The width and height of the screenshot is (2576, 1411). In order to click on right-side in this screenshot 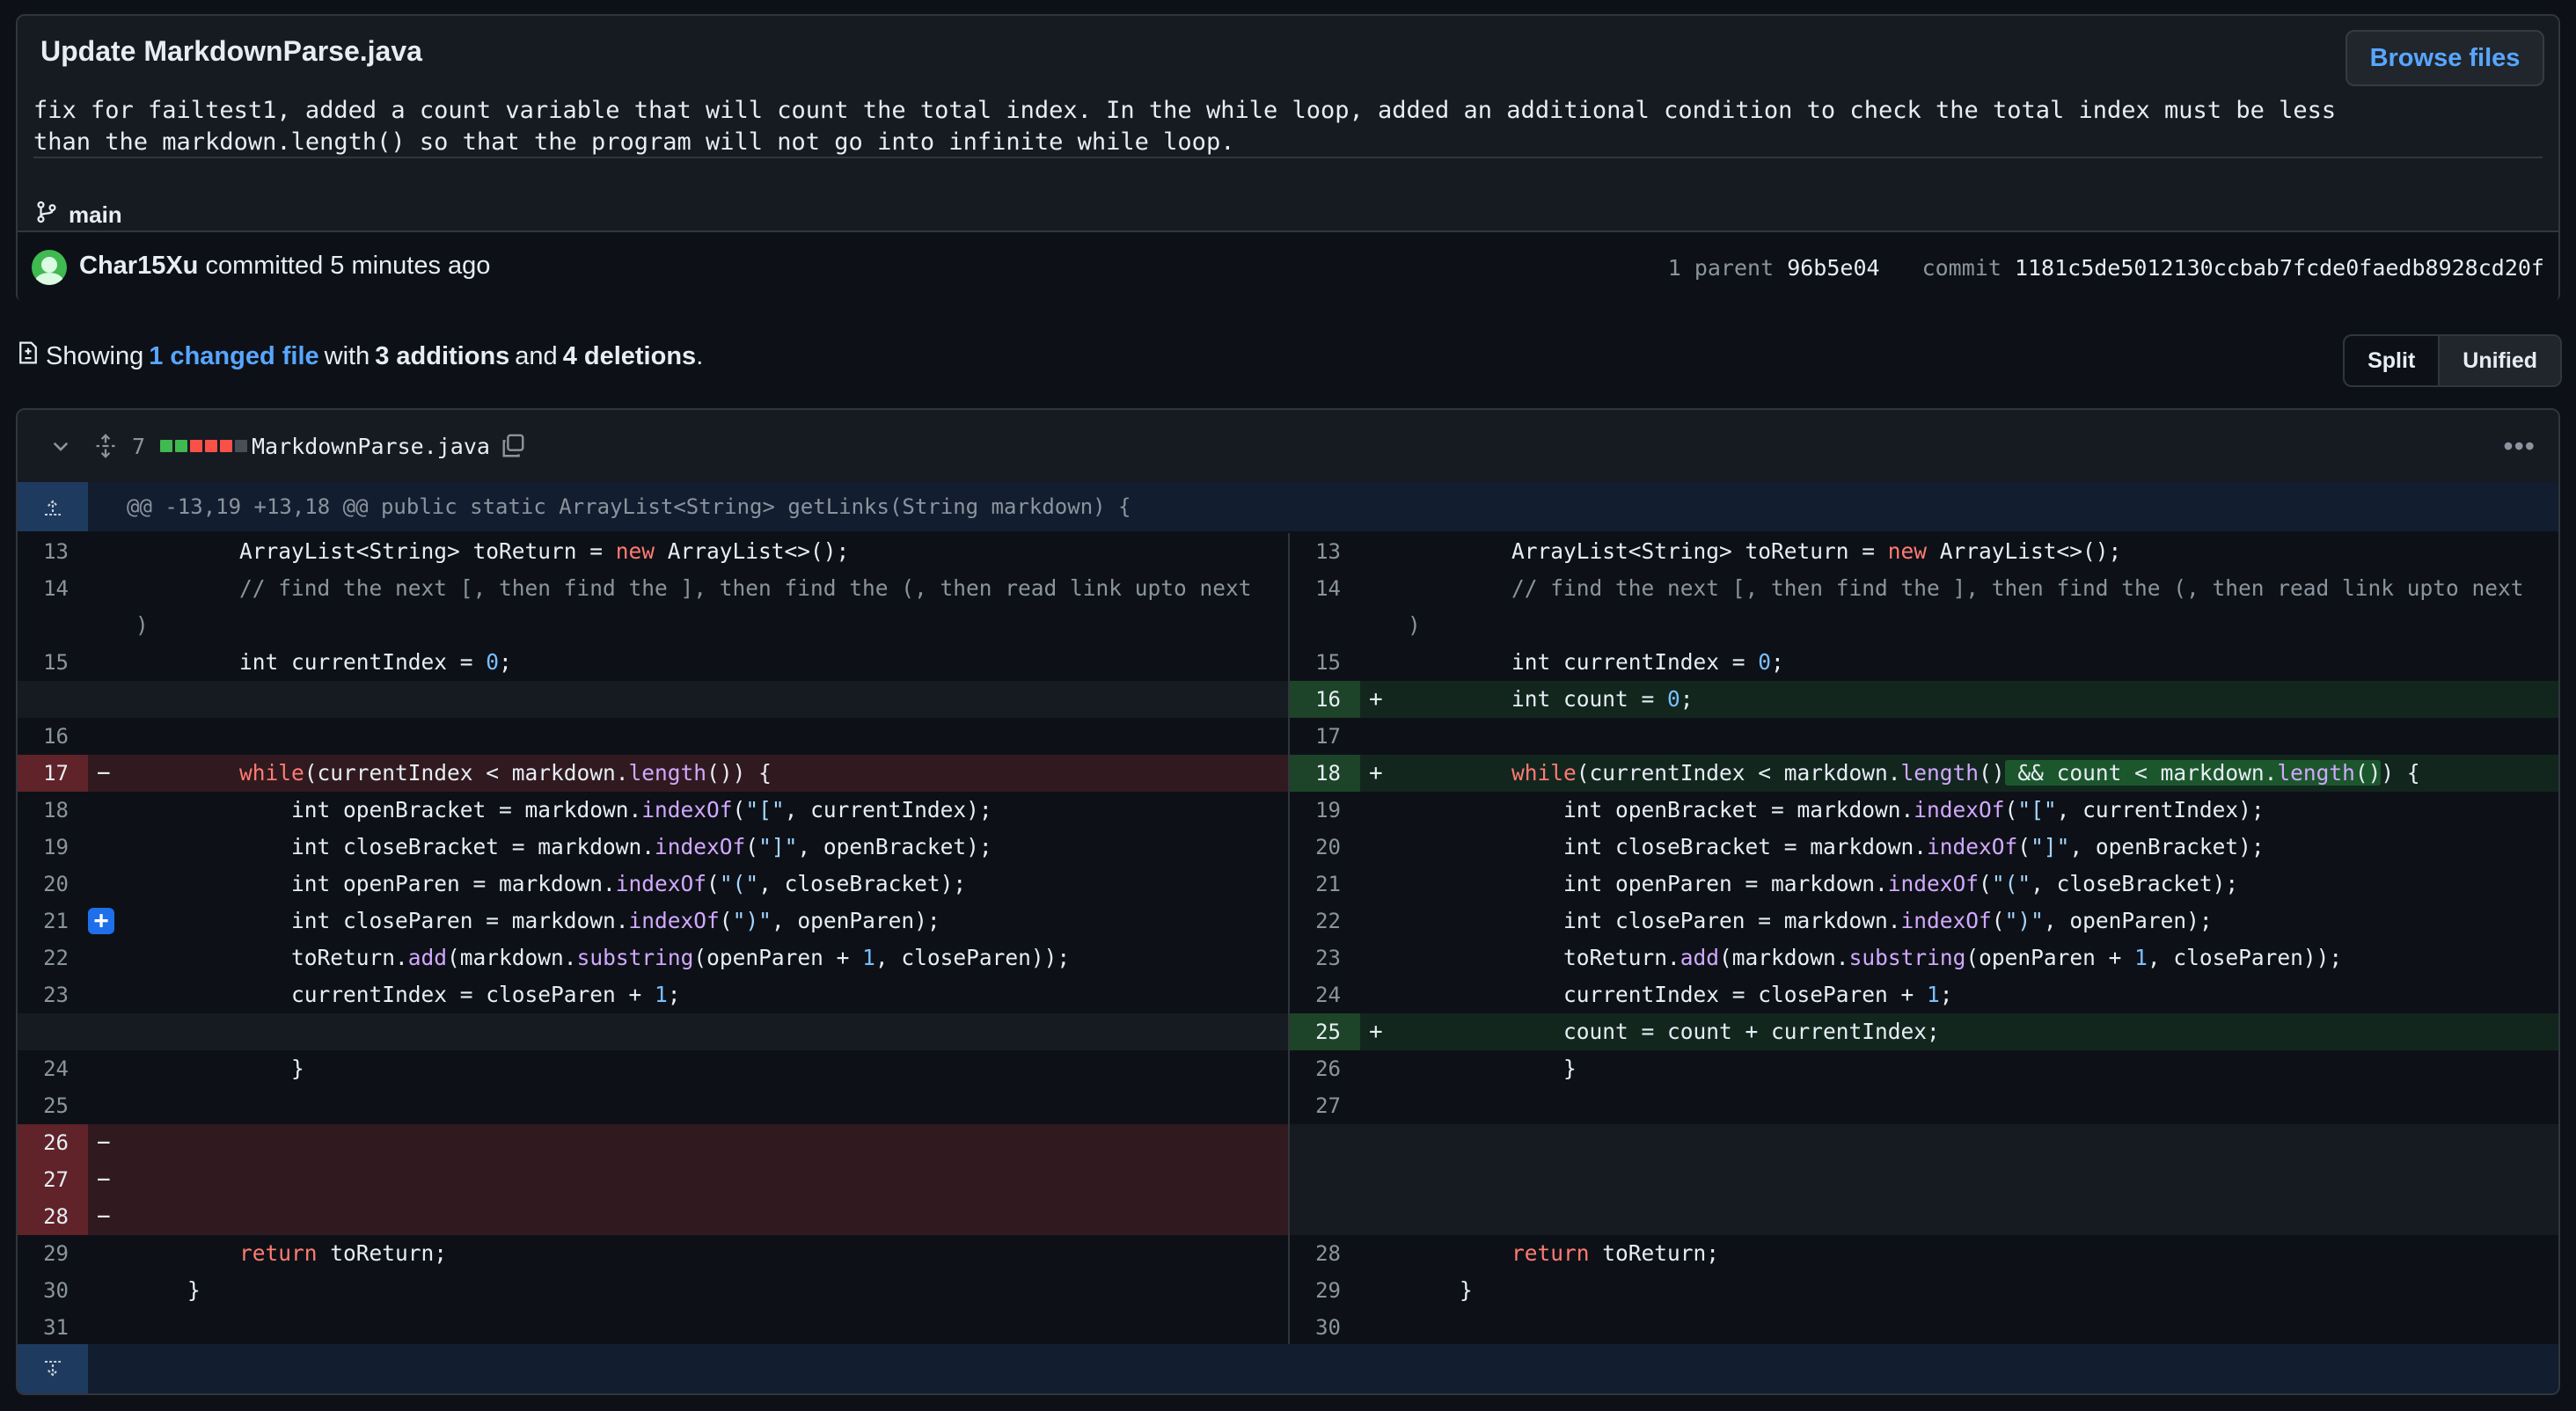, I will do `click(1923, 1180)`.